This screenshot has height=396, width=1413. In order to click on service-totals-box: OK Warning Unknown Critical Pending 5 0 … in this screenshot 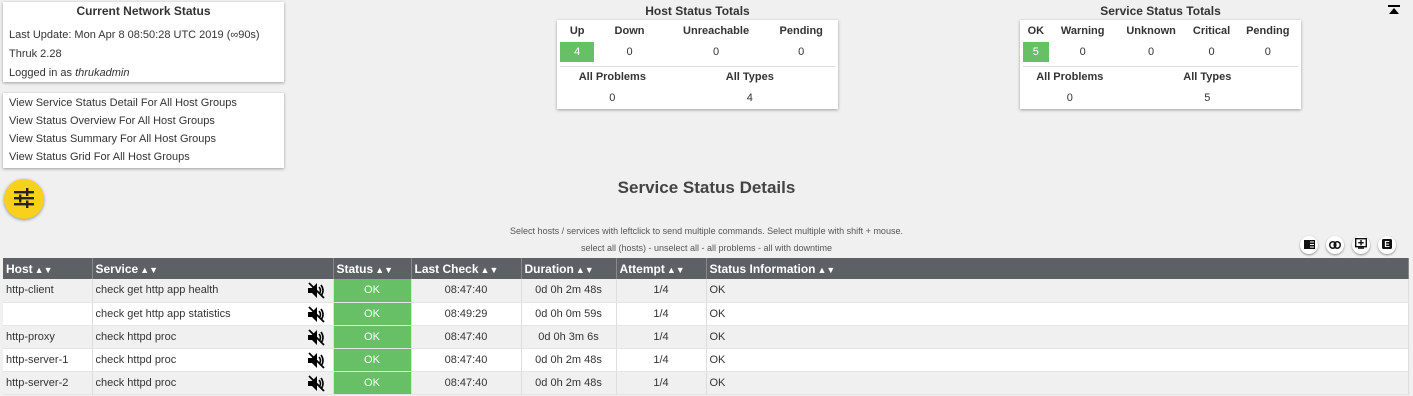, I will do `click(1160, 64)`.